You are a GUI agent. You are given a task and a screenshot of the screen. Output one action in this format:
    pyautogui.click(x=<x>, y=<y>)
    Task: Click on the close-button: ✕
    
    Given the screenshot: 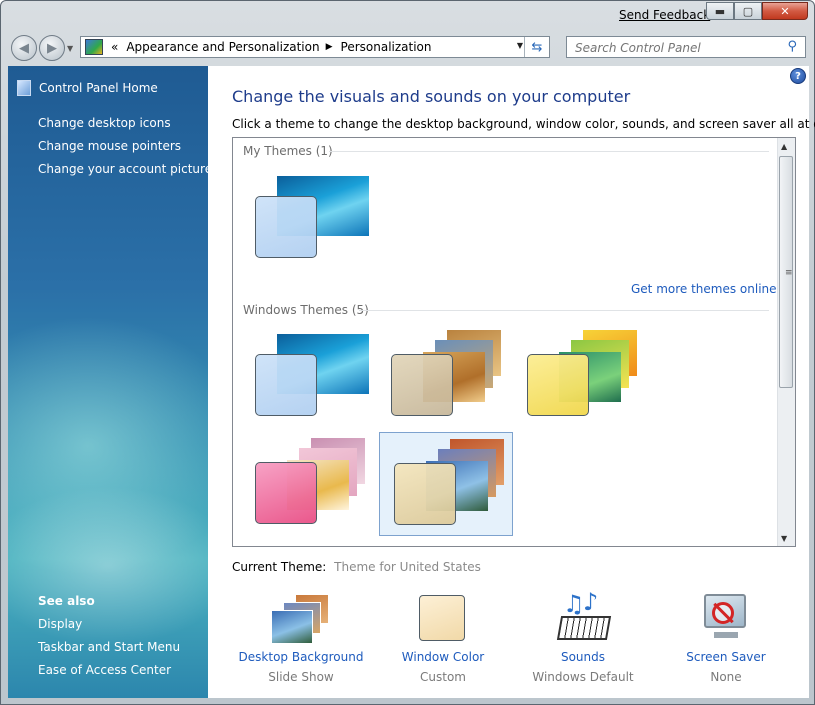 What is the action you would take?
    pyautogui.click(x=785, y=11)
    